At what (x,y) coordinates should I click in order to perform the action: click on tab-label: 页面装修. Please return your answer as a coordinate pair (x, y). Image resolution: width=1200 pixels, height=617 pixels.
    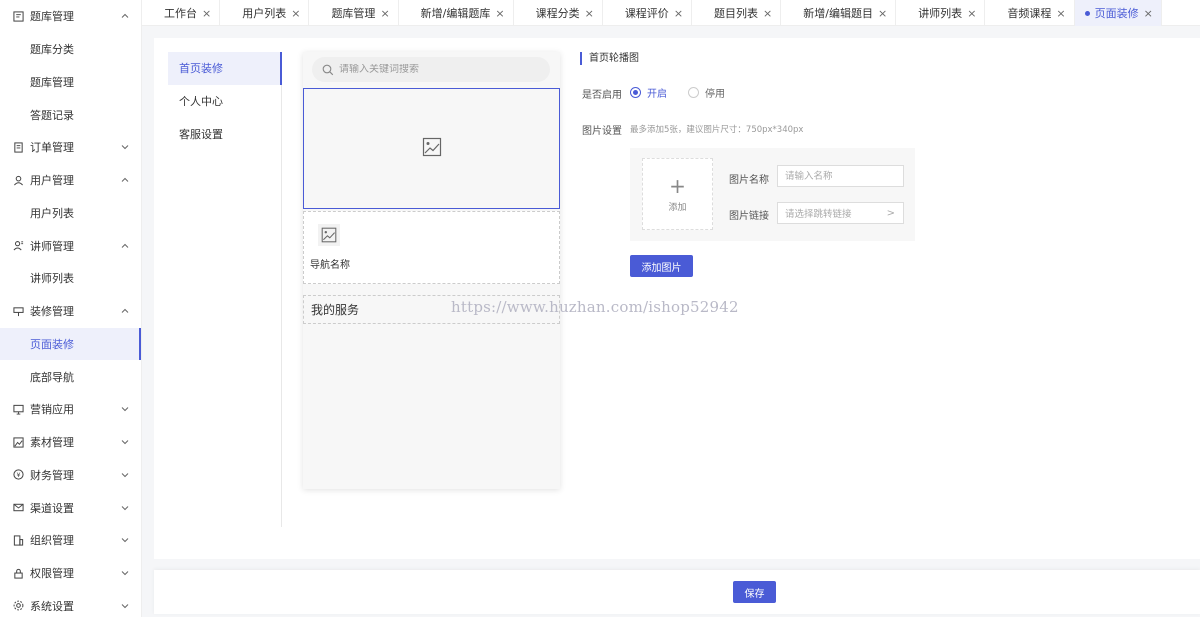
    Looking at the image, I should click on (1116, 13).